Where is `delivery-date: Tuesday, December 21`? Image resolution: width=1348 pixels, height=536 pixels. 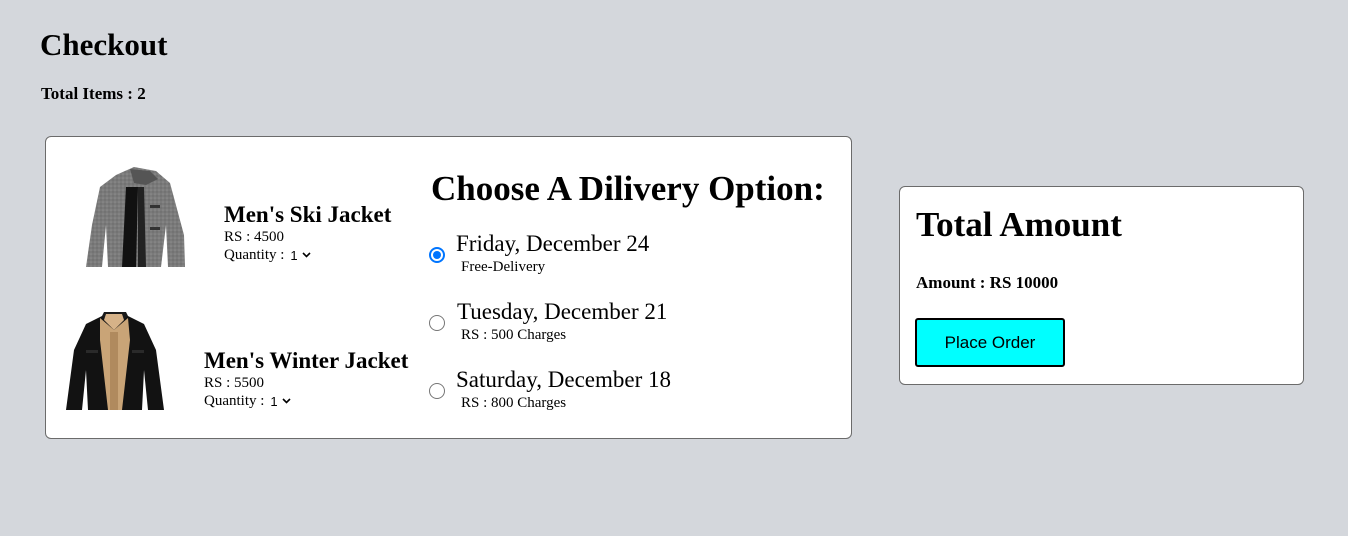
delivery-date: Tuesday, December 21 is located at coordinates (562, 311).